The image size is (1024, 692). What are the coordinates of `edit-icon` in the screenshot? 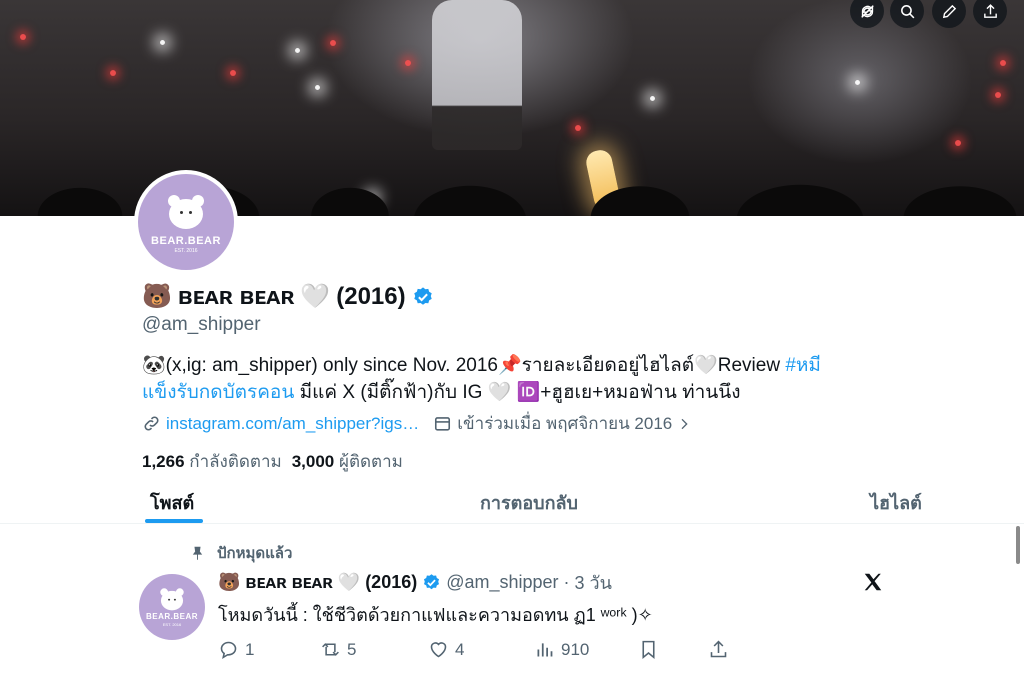 It's located at (949, 11).